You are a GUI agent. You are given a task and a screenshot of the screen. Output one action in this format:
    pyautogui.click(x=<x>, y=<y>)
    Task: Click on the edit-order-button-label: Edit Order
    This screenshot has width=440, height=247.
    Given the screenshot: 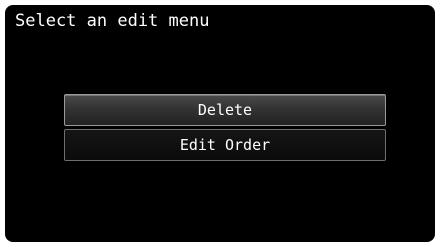 What is the action you would take?
    pyautogui.click(x=225, y=145)
    